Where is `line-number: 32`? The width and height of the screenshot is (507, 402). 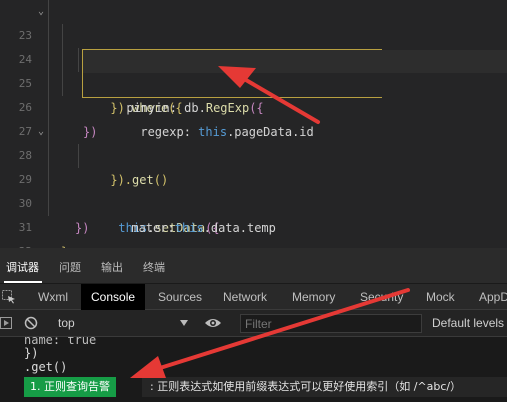
line-number: 32 is located at coordinates (16, 244).